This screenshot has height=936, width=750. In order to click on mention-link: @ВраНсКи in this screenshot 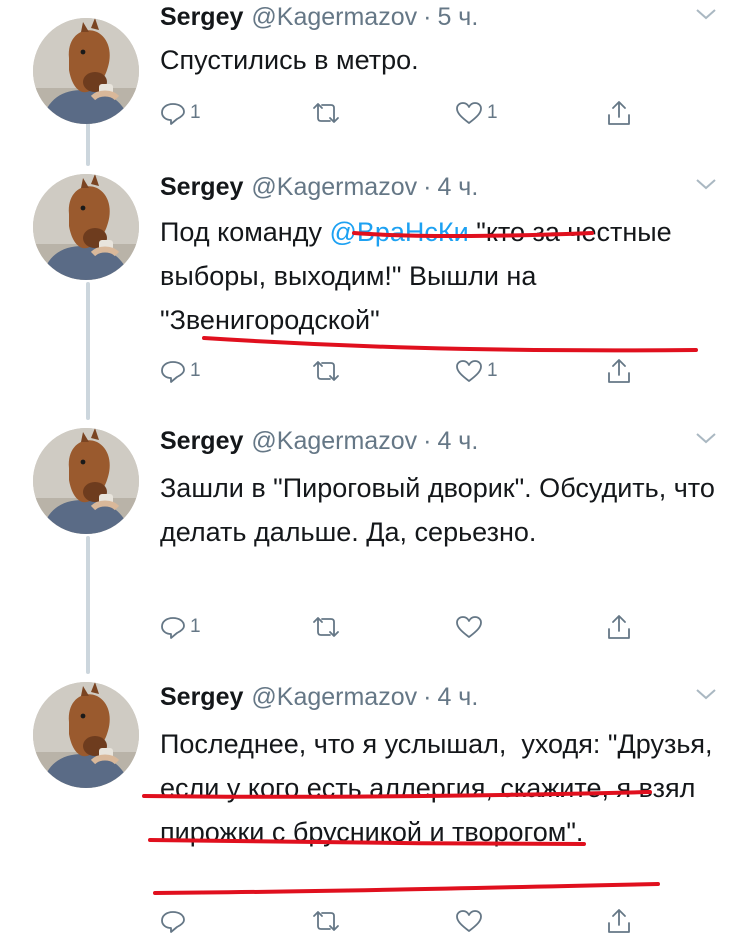, I will do `click(398, 232)`.